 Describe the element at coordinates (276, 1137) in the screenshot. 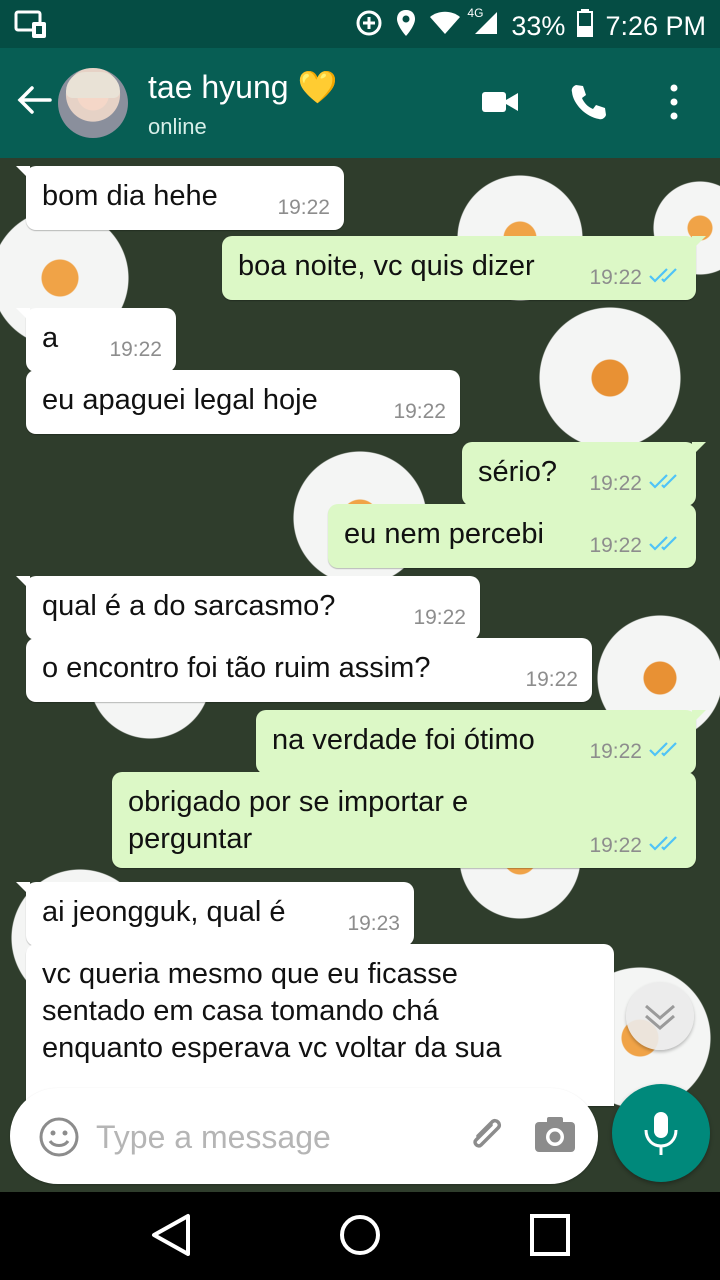

I see `message-input` at that location.